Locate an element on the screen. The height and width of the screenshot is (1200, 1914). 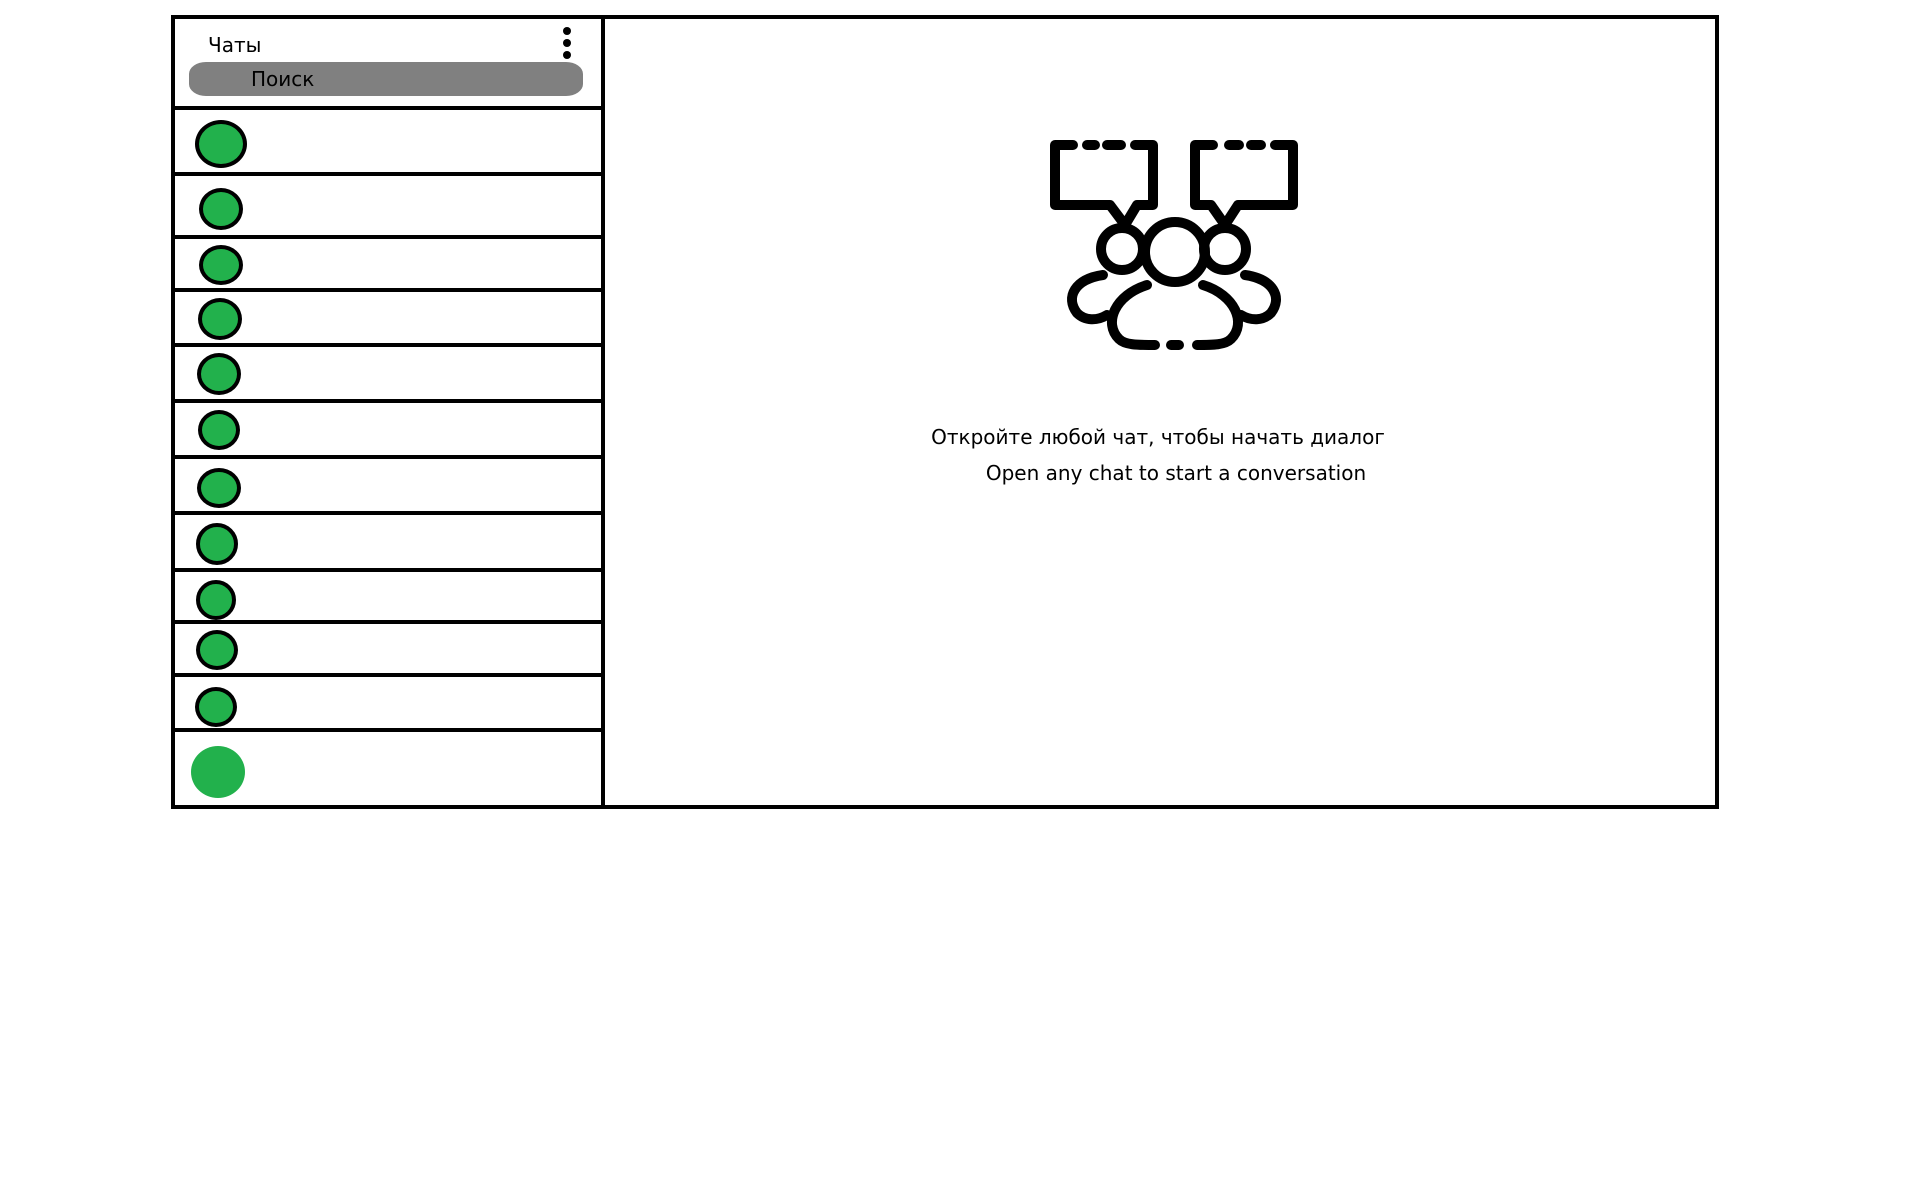
left-speech-bubble is located at coordinates (1104, 185).